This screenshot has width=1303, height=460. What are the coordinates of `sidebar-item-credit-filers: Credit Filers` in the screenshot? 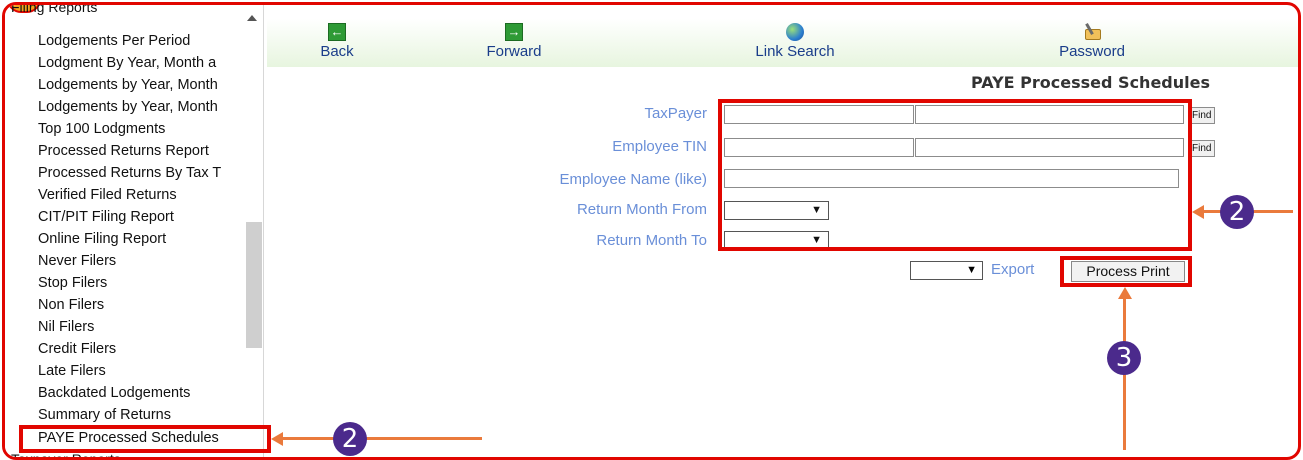 It's located at (144, 349).